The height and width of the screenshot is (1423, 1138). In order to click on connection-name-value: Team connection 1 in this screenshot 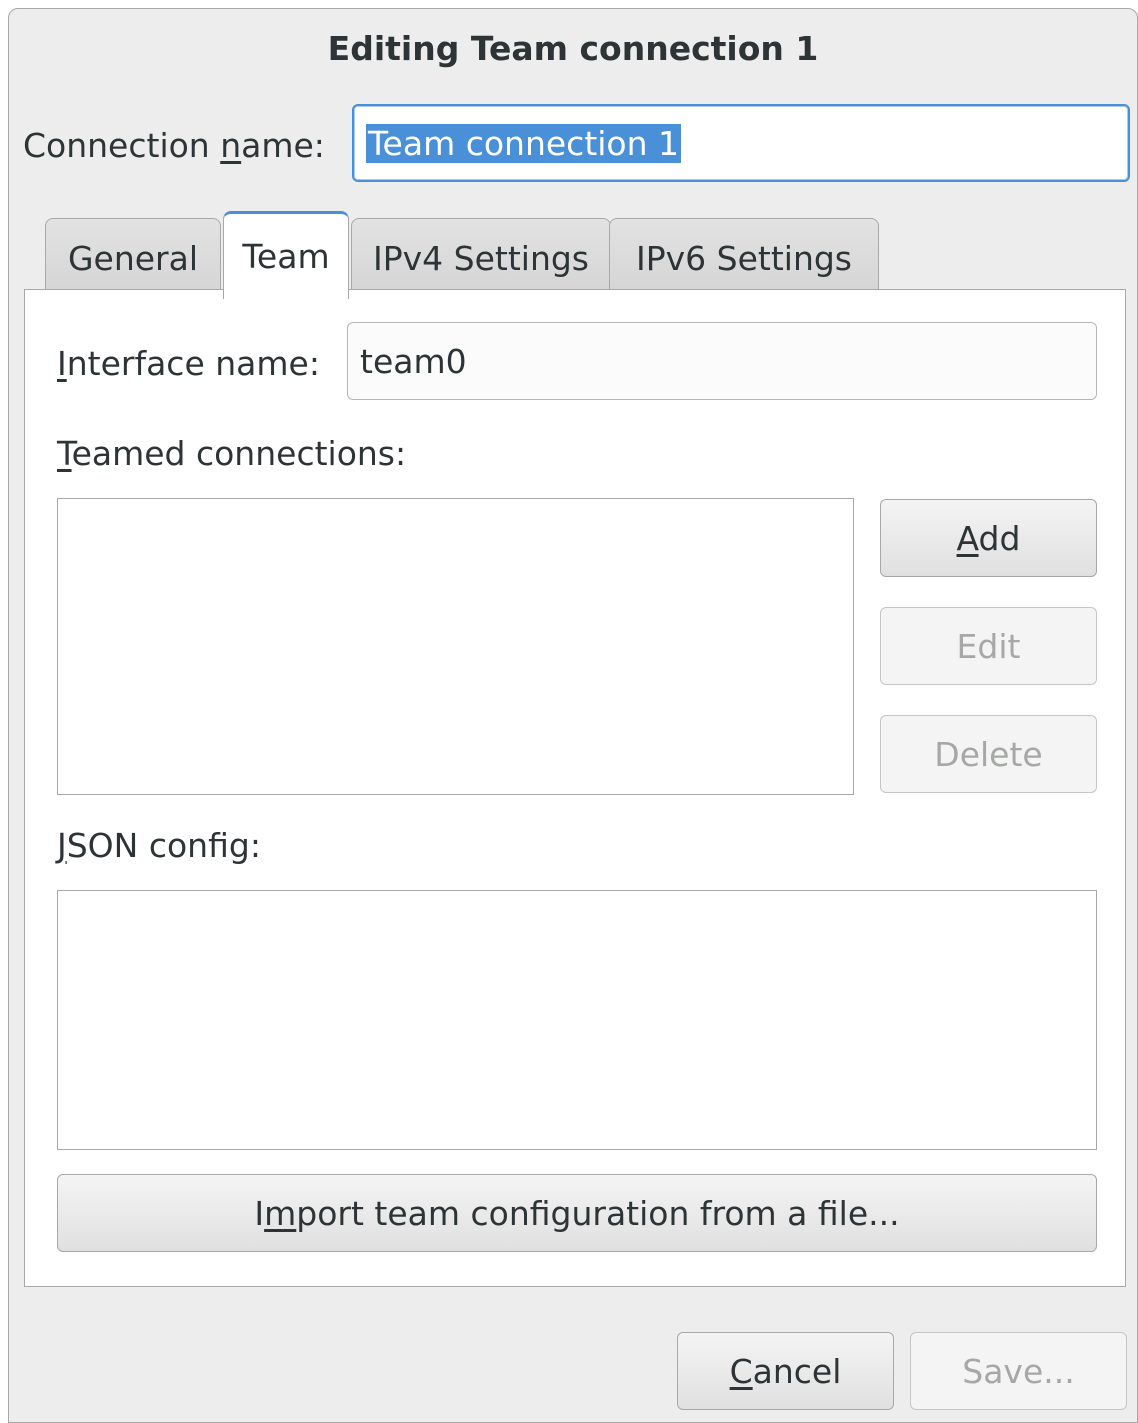, I will do `click(524, 143)`.